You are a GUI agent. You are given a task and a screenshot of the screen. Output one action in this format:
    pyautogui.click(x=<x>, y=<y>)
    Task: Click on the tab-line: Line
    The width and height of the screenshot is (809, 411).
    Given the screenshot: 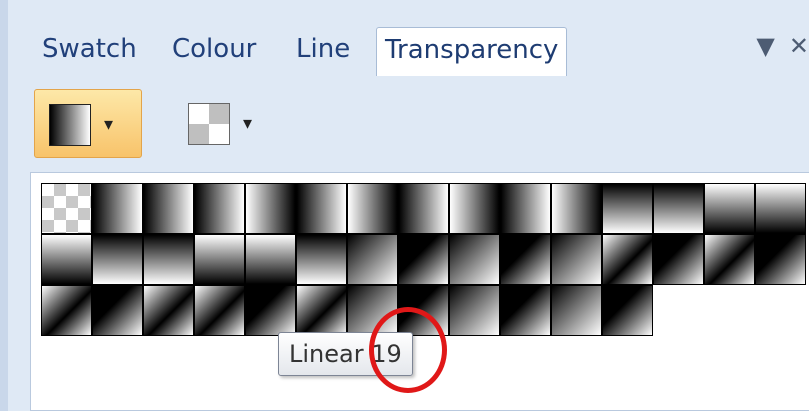 What is the action you would take?
    pyautogui.click(x=323, y=51)
    